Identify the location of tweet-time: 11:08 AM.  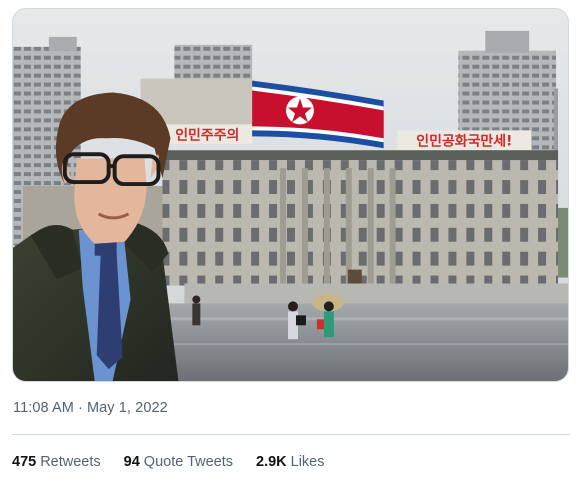
(43, 408).